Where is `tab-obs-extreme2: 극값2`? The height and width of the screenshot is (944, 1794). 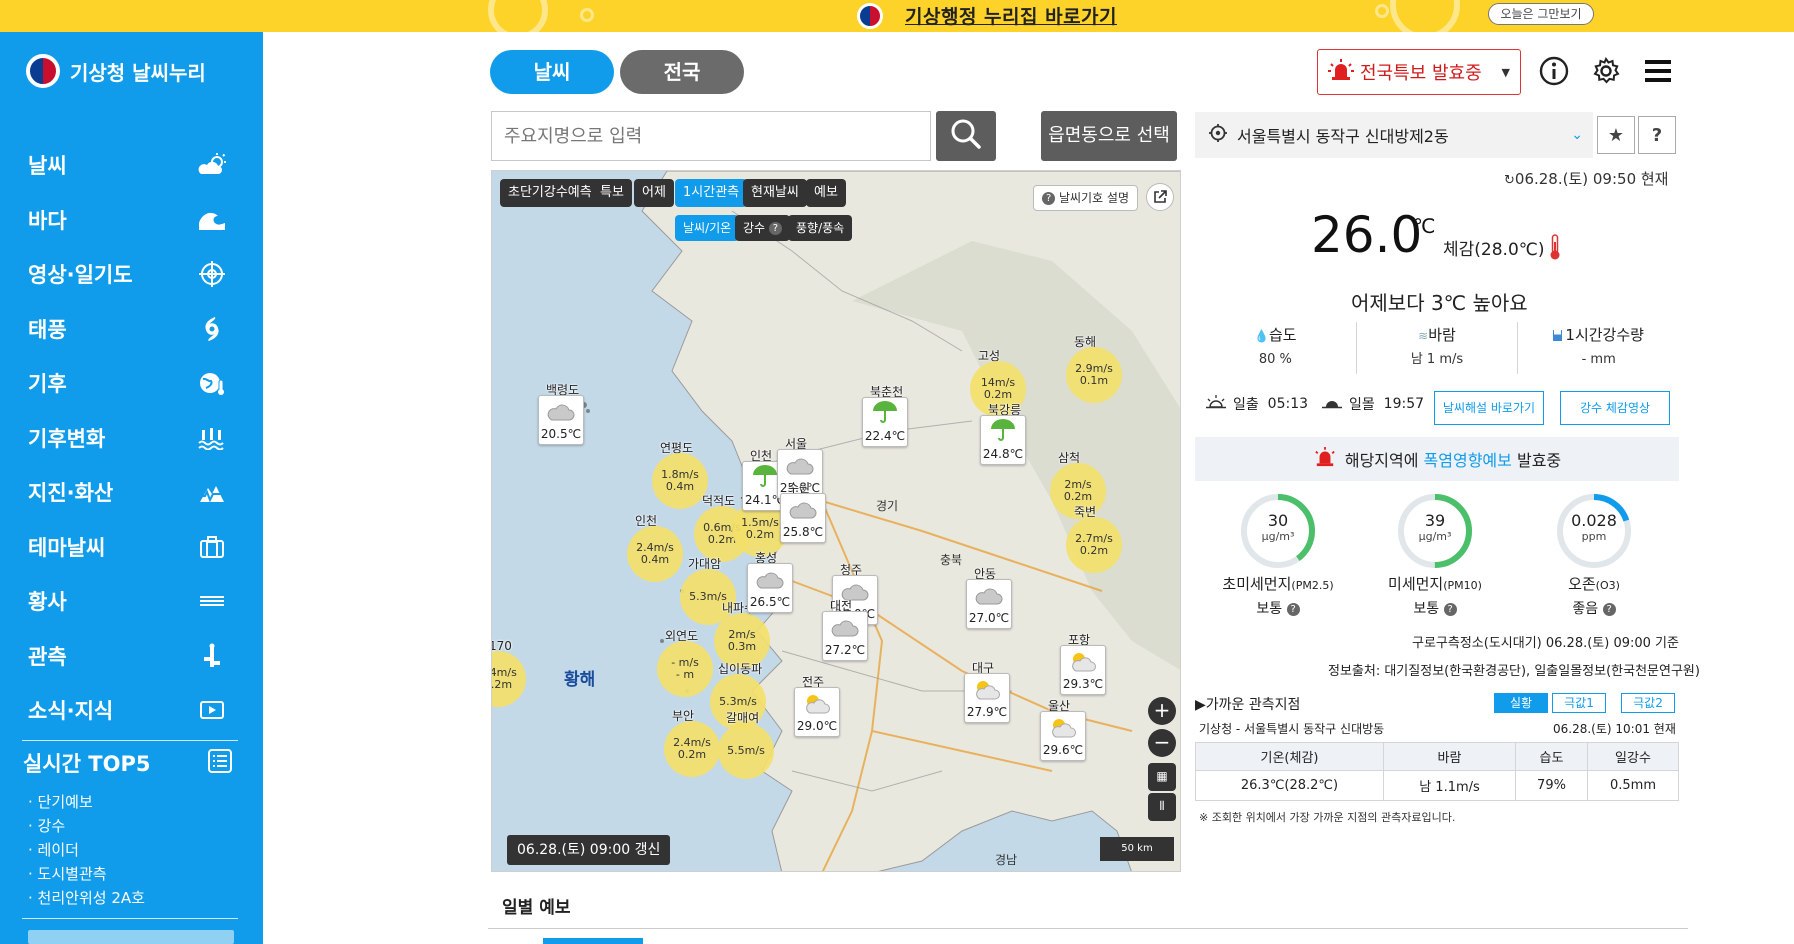
tab-obs-extreme2: 극값2 is located at coordinates (1648, 703).